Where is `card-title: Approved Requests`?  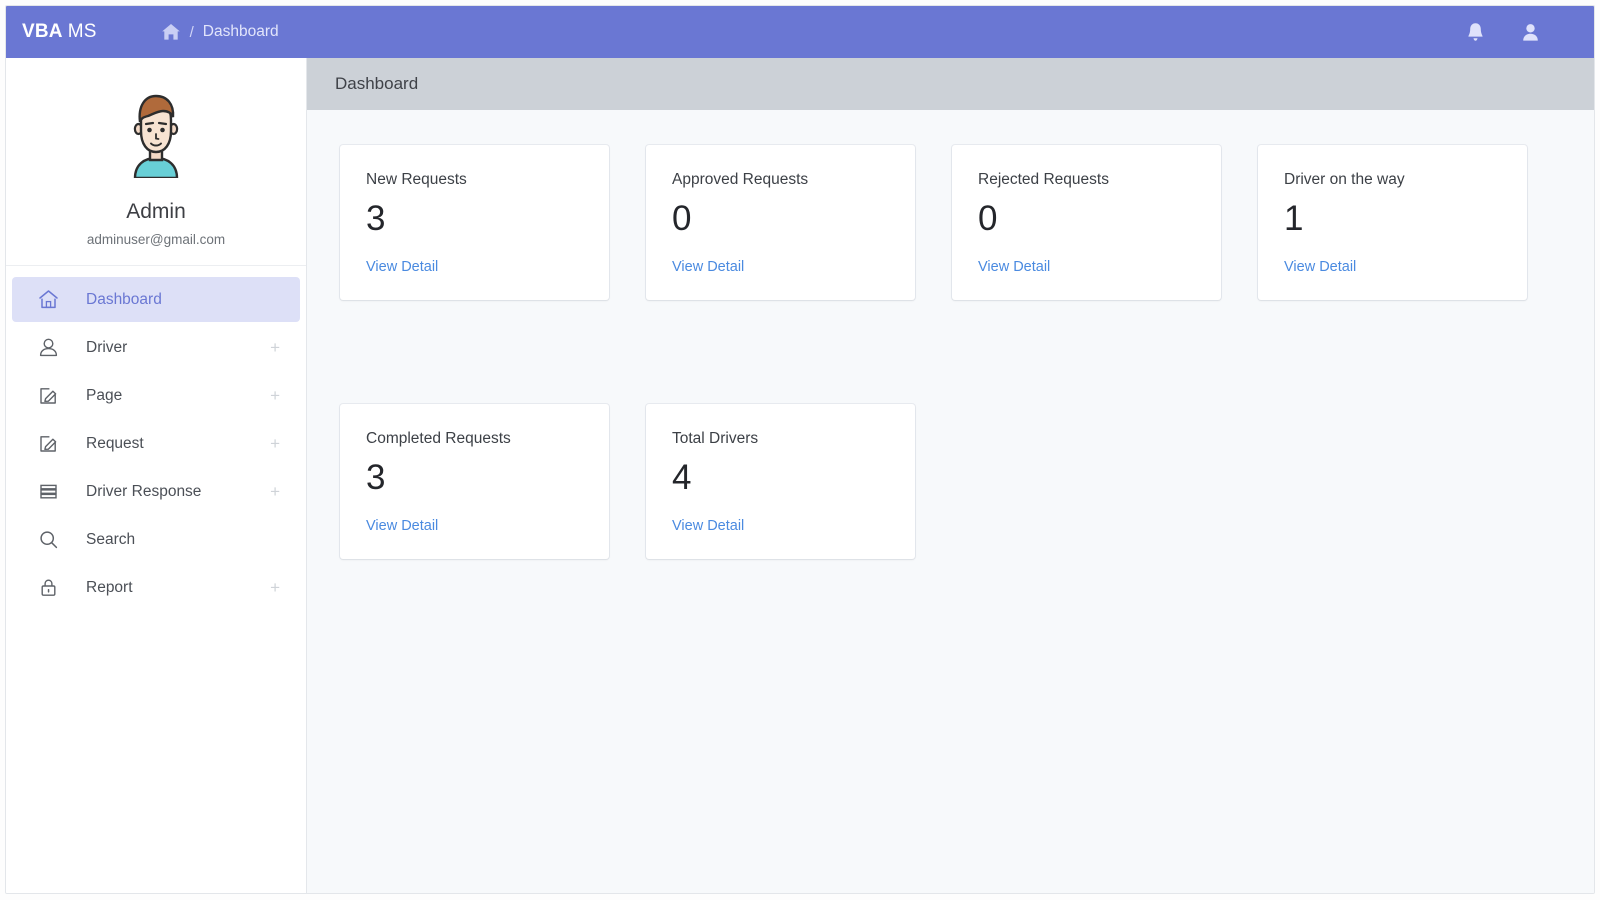 card-title: Approved Requests is located at coordinates (740, 179).